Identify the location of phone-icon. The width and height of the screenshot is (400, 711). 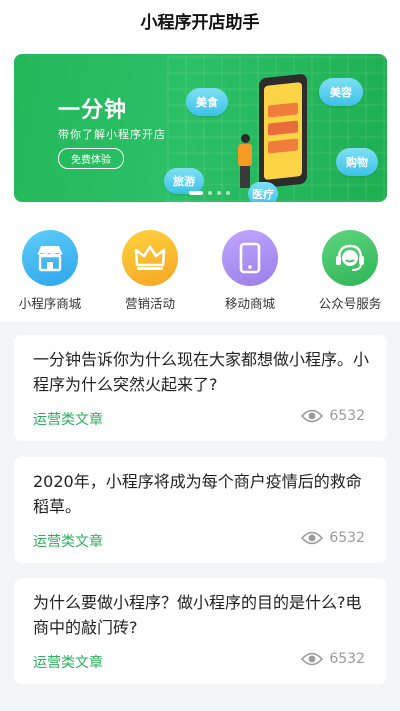
(250, 258).